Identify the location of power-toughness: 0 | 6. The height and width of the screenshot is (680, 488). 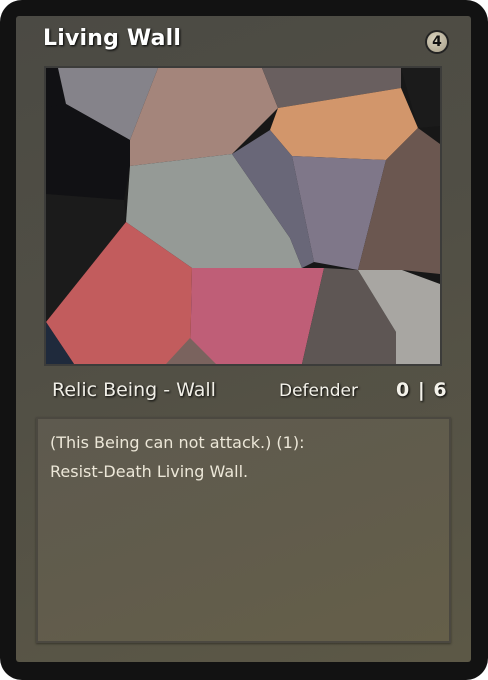
(422, 390).